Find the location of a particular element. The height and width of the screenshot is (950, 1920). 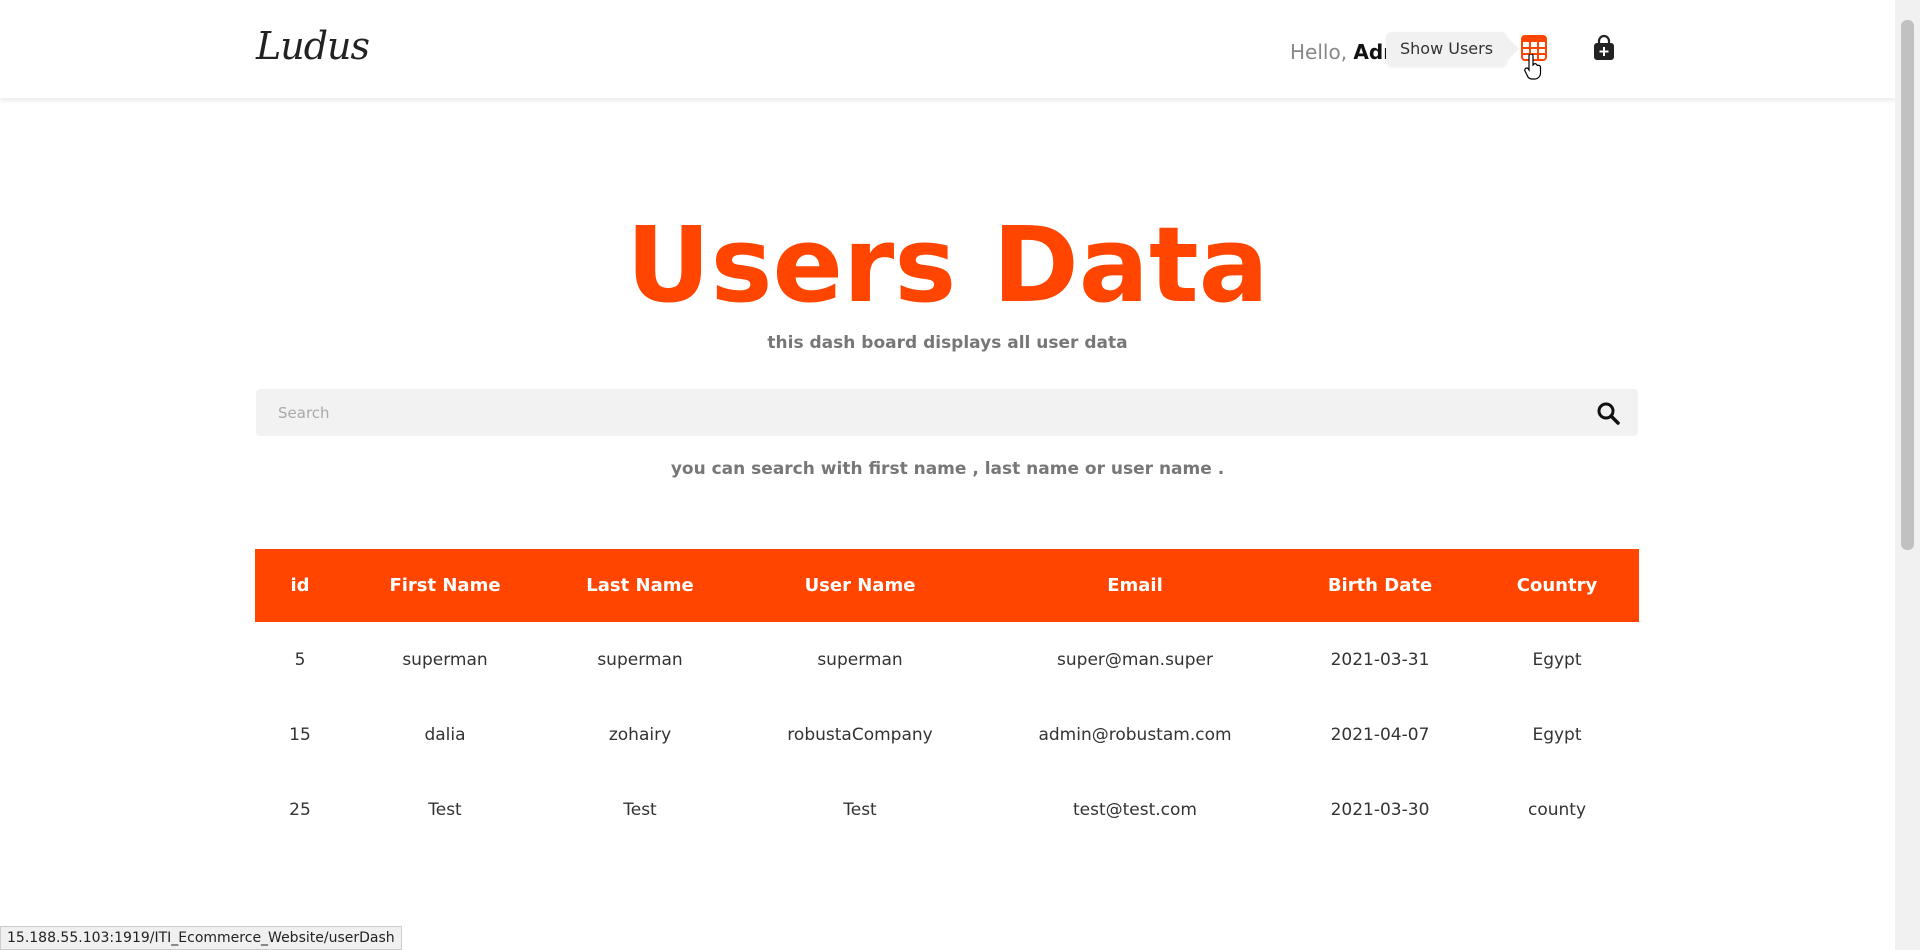

search-input is located at coordinates (906, 412).